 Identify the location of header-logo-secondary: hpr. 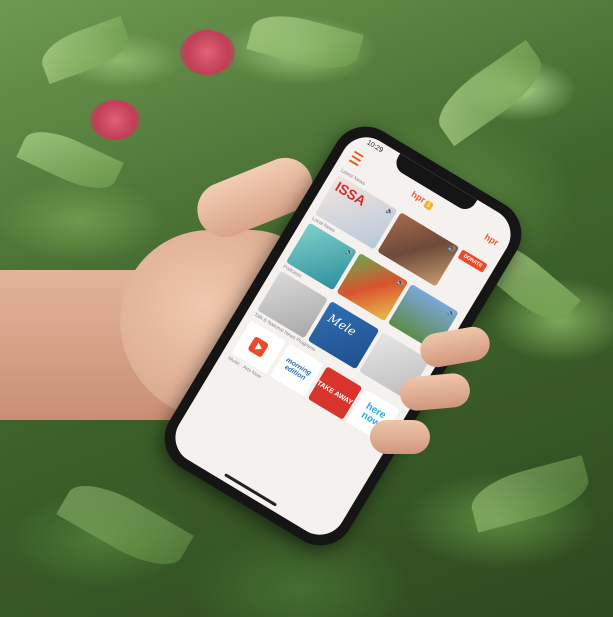
(491, 239).